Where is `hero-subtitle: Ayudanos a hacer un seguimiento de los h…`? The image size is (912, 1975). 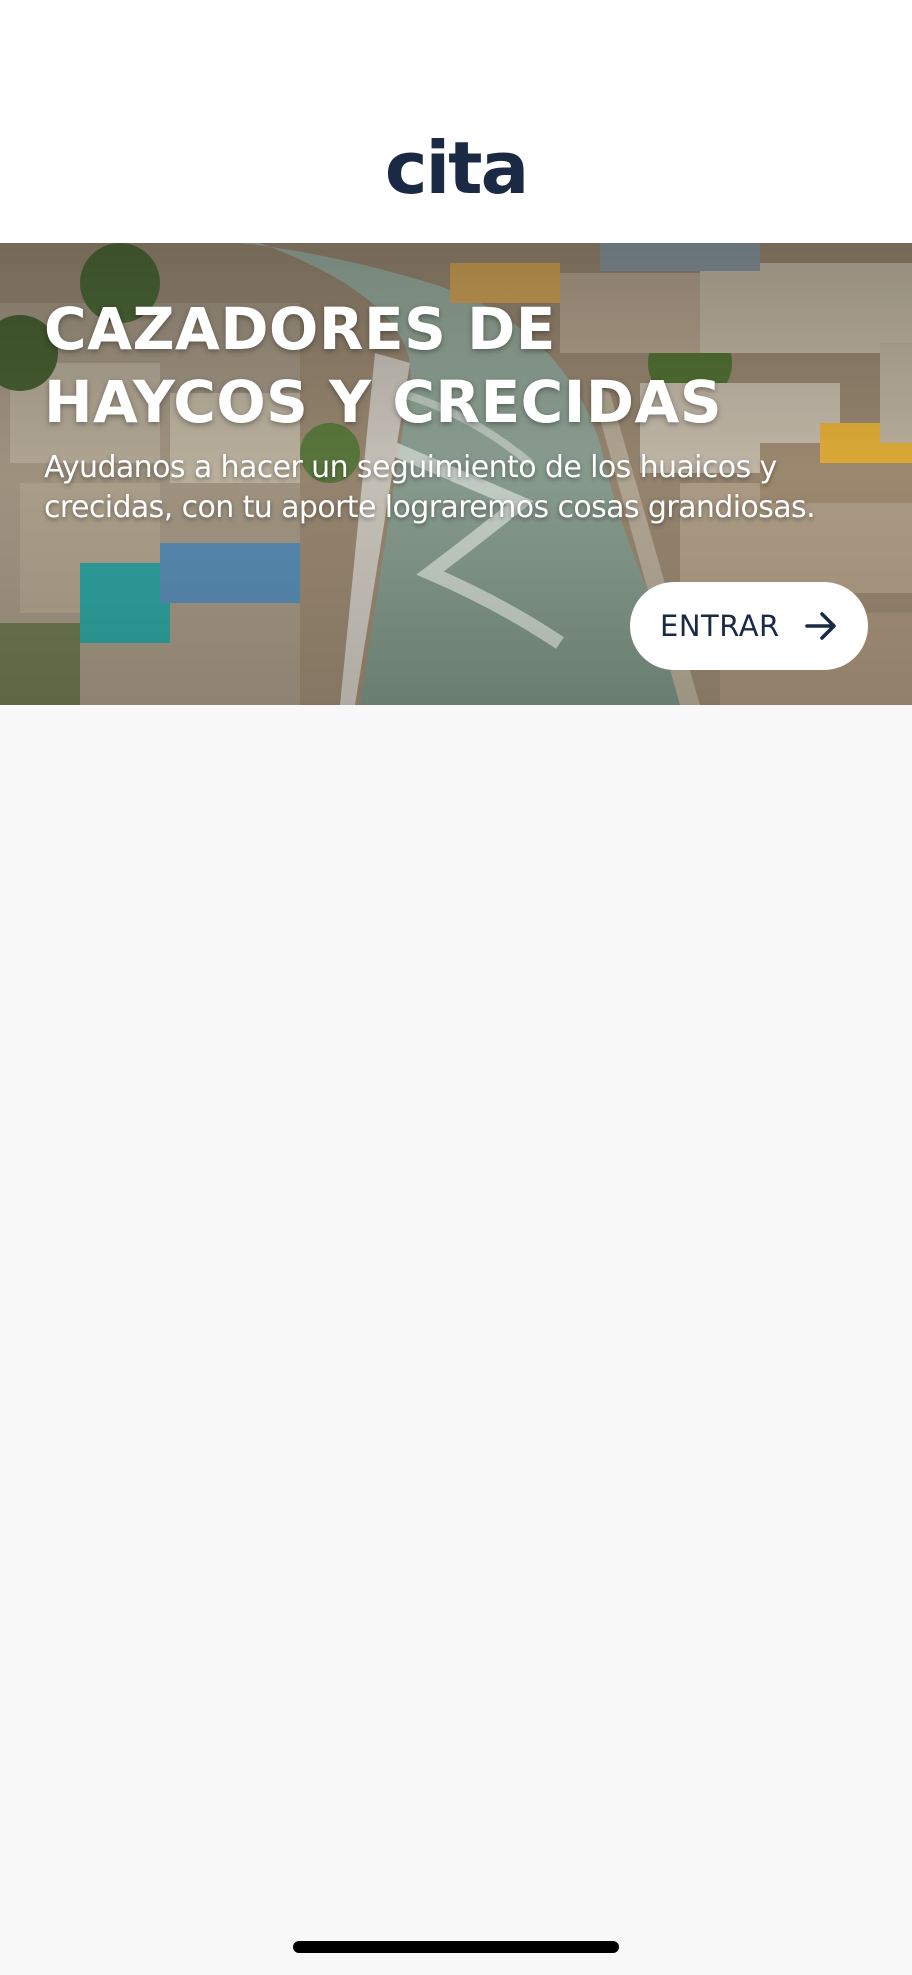
hero-subtitle: Ayudanos a hacer un seguimiento de los h… is located at coordinates (459, 488).